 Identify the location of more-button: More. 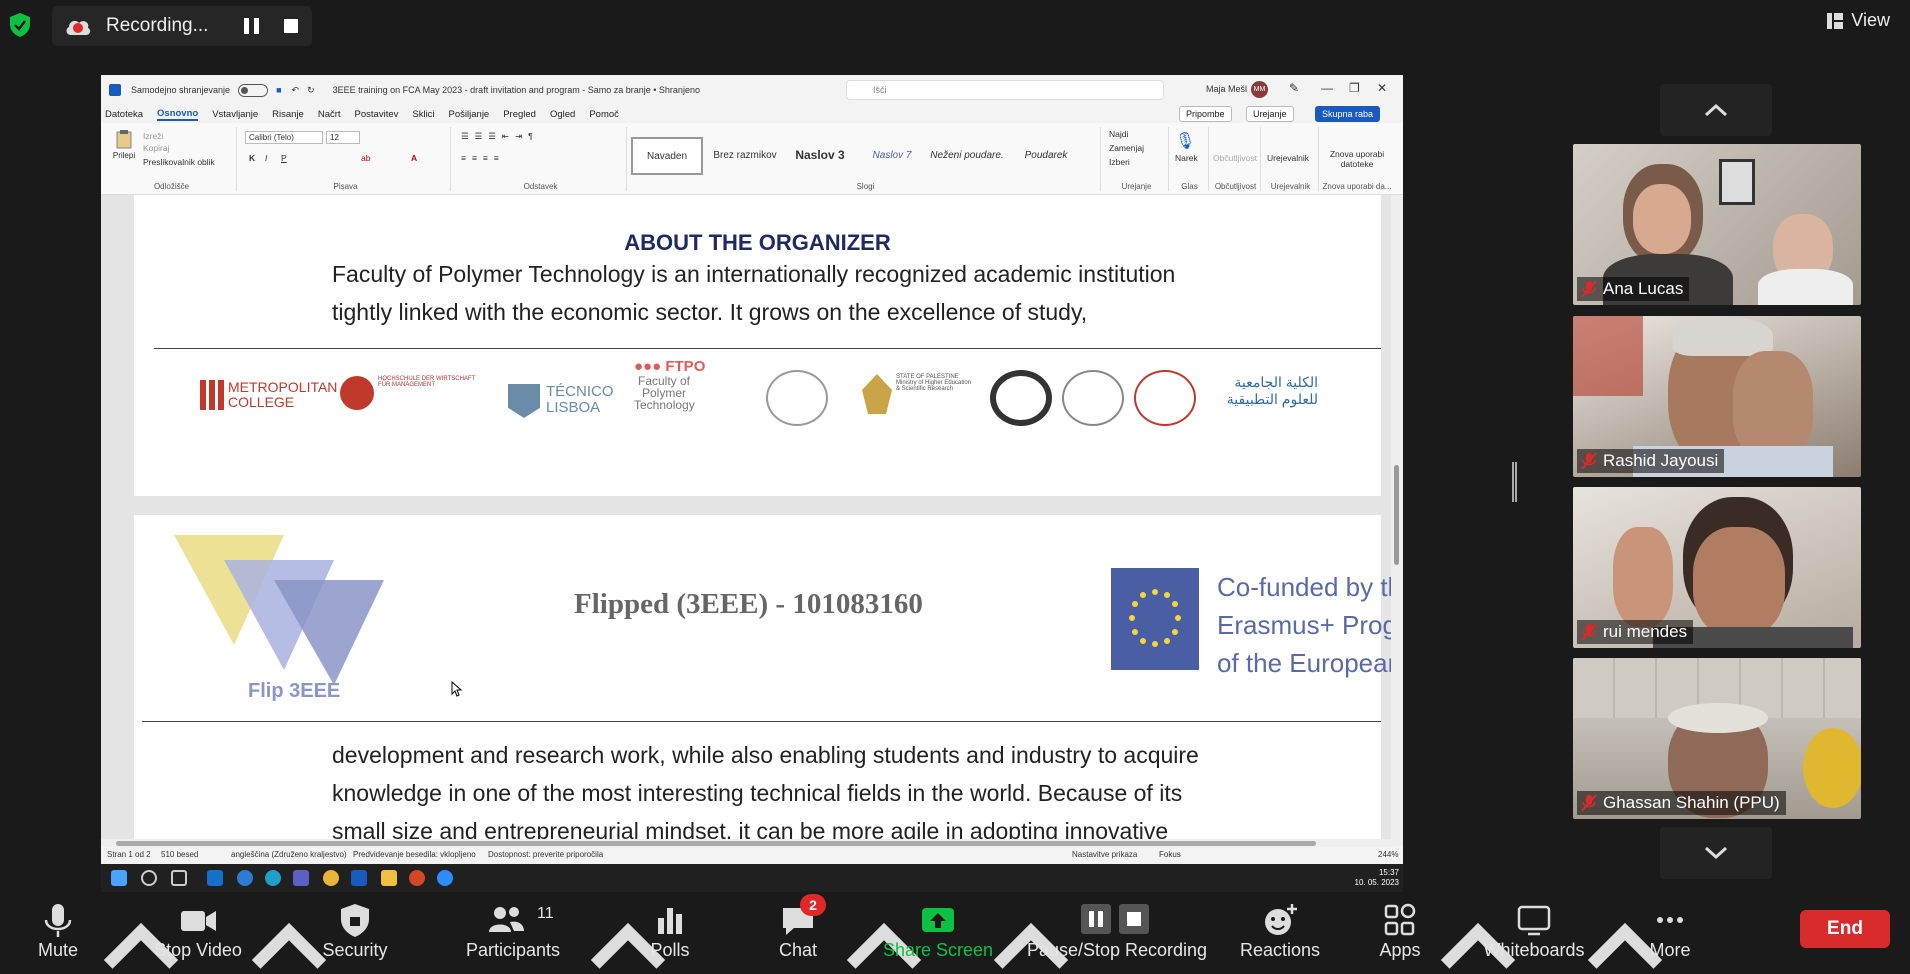
(1670, 933).